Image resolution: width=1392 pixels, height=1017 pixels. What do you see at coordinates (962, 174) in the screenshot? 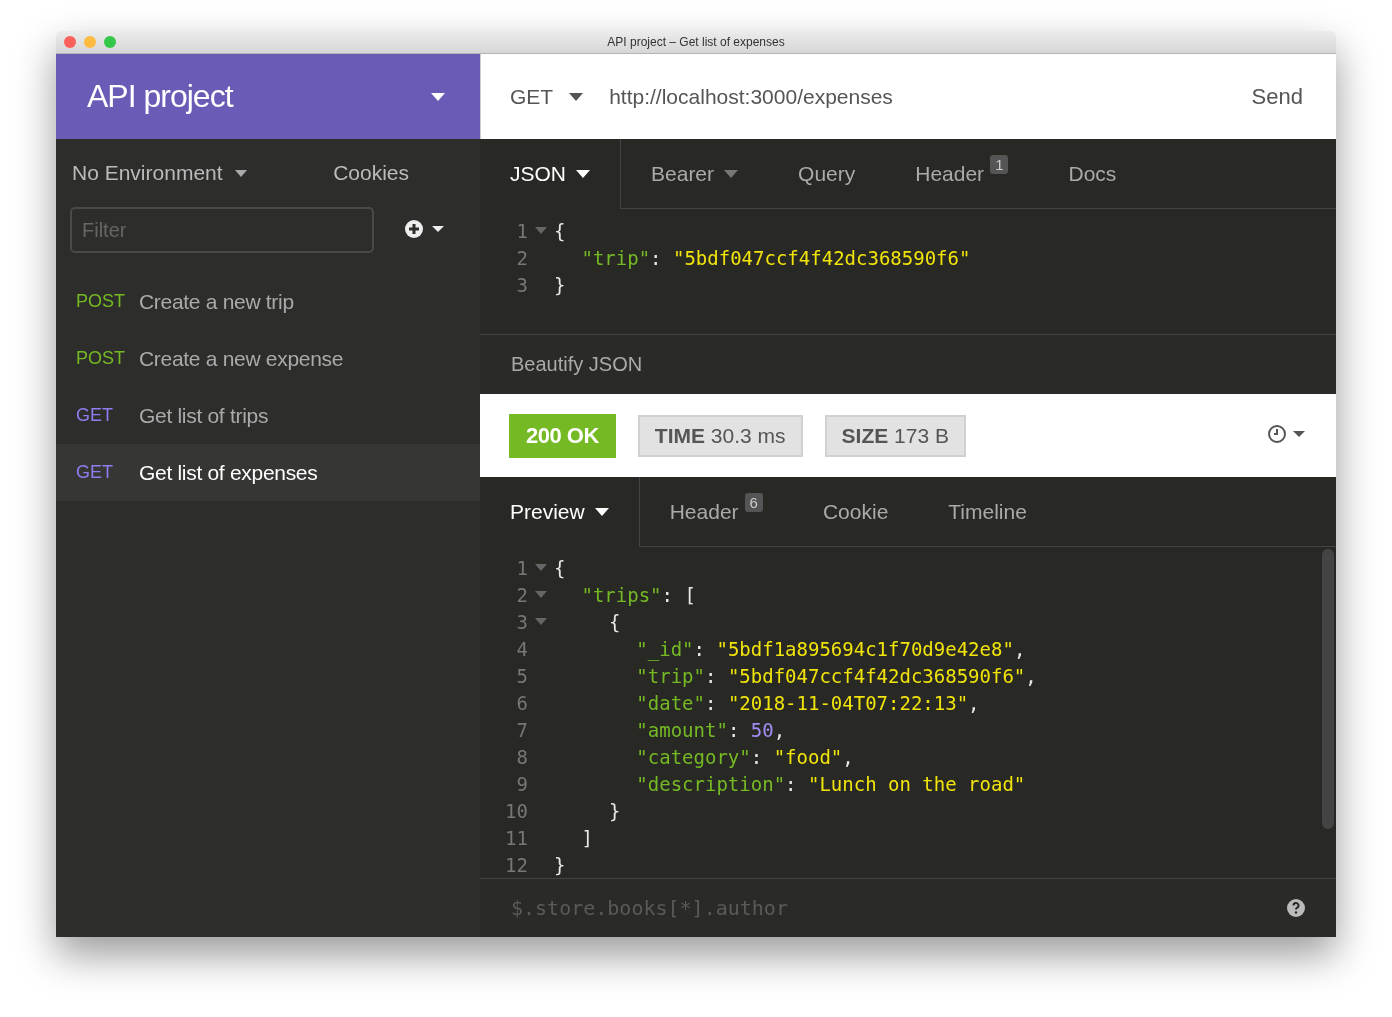
I see `request-tab: Header 1` at bounding box center [962, 174].